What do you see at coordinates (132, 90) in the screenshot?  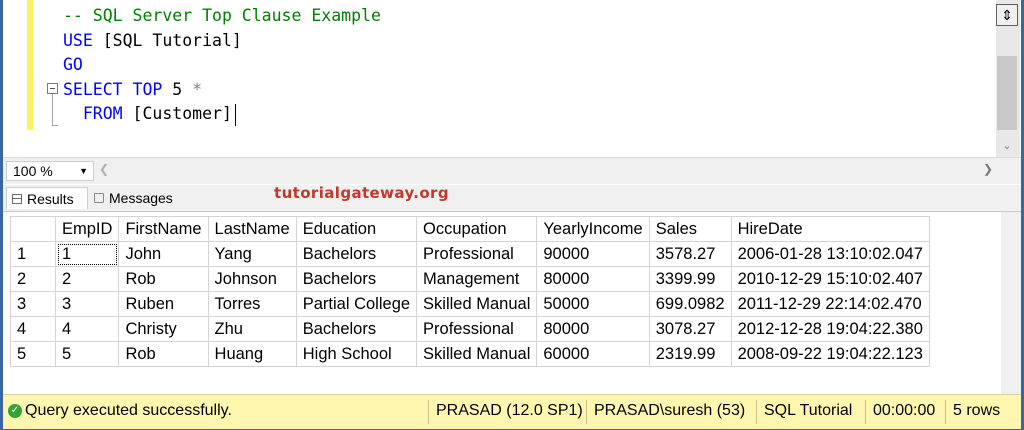 I see `code-line: SELECT TOP 5 *` at bounding box center [132, 90].